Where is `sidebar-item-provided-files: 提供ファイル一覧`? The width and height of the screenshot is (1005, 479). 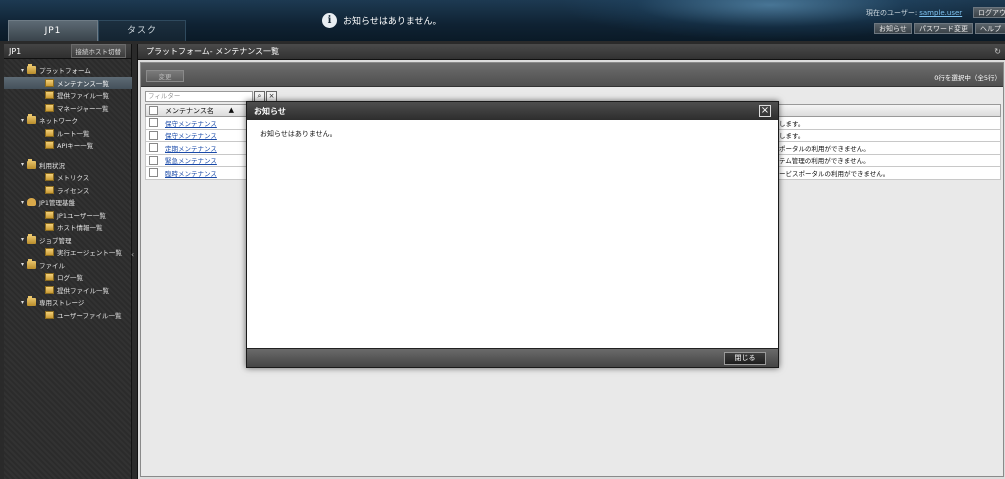
sidebar-item-provided-files: 提供ファイル一覧 is located at coordinates (68, 95).